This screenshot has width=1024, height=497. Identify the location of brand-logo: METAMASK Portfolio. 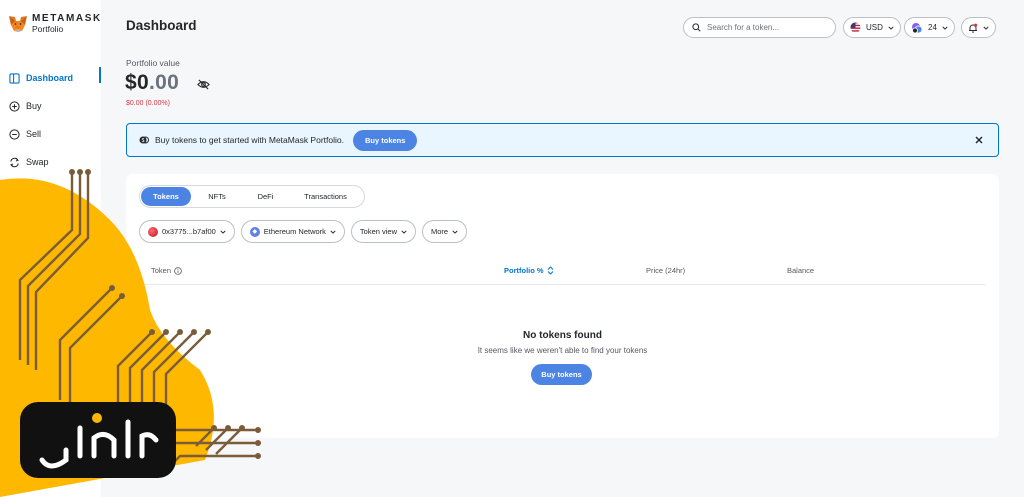
(55, 24).